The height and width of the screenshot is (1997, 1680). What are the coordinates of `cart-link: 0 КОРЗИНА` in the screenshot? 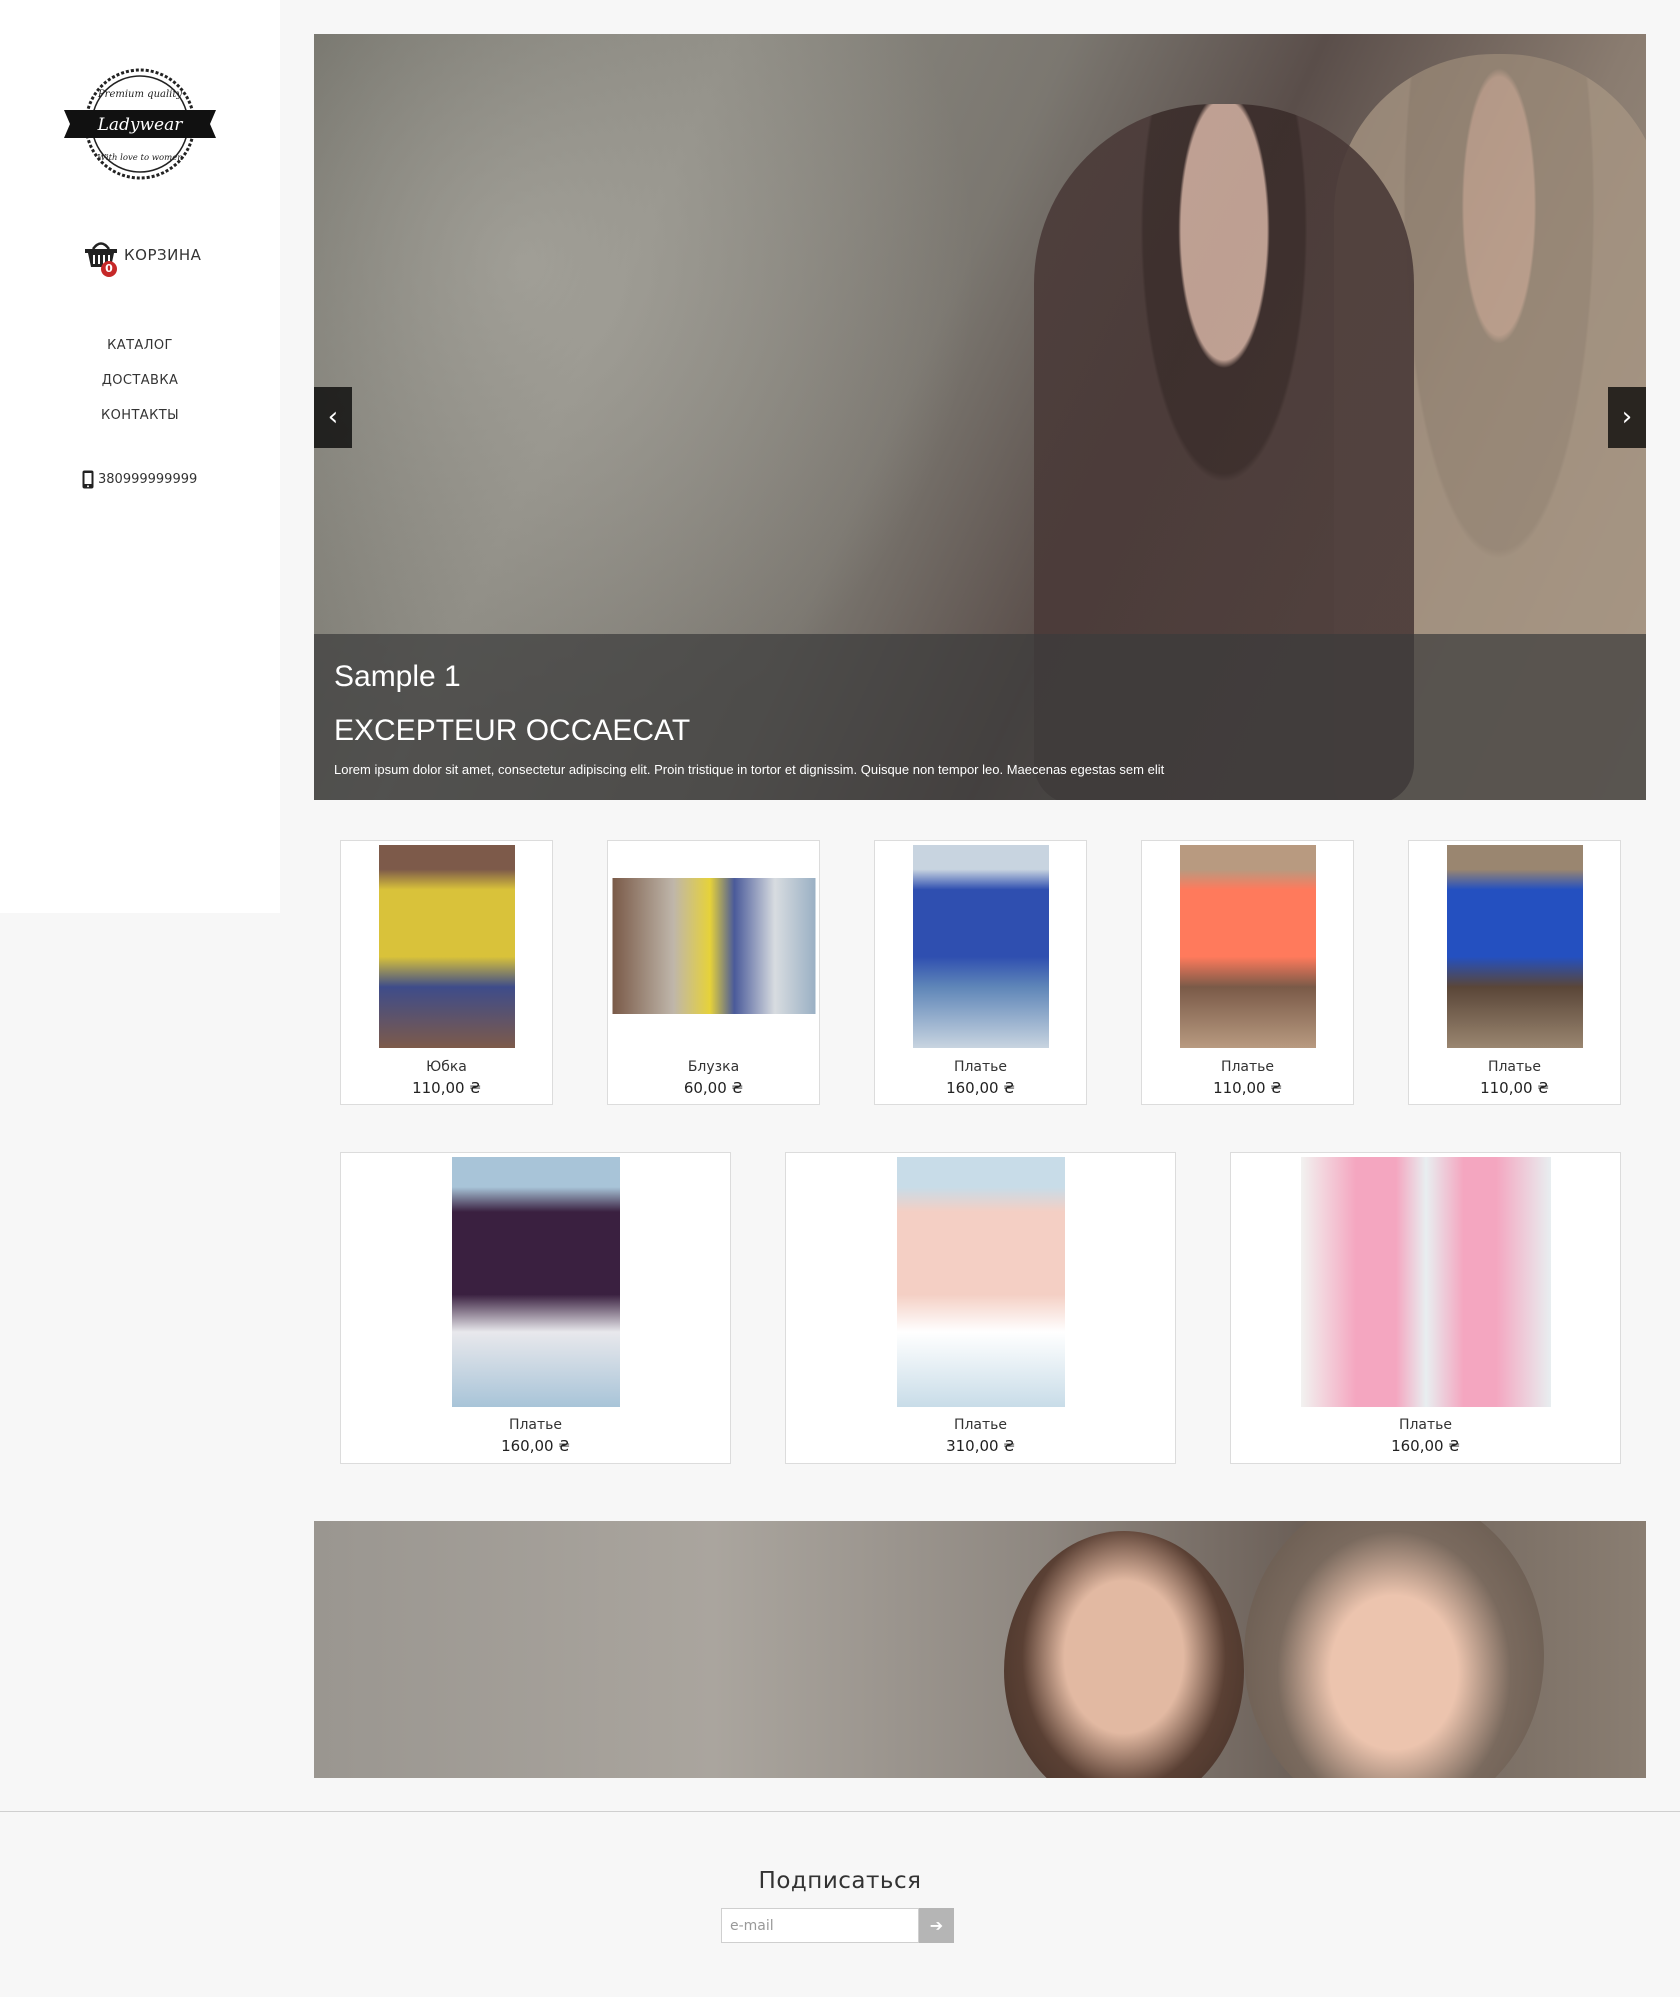 It's located at (143, 257).